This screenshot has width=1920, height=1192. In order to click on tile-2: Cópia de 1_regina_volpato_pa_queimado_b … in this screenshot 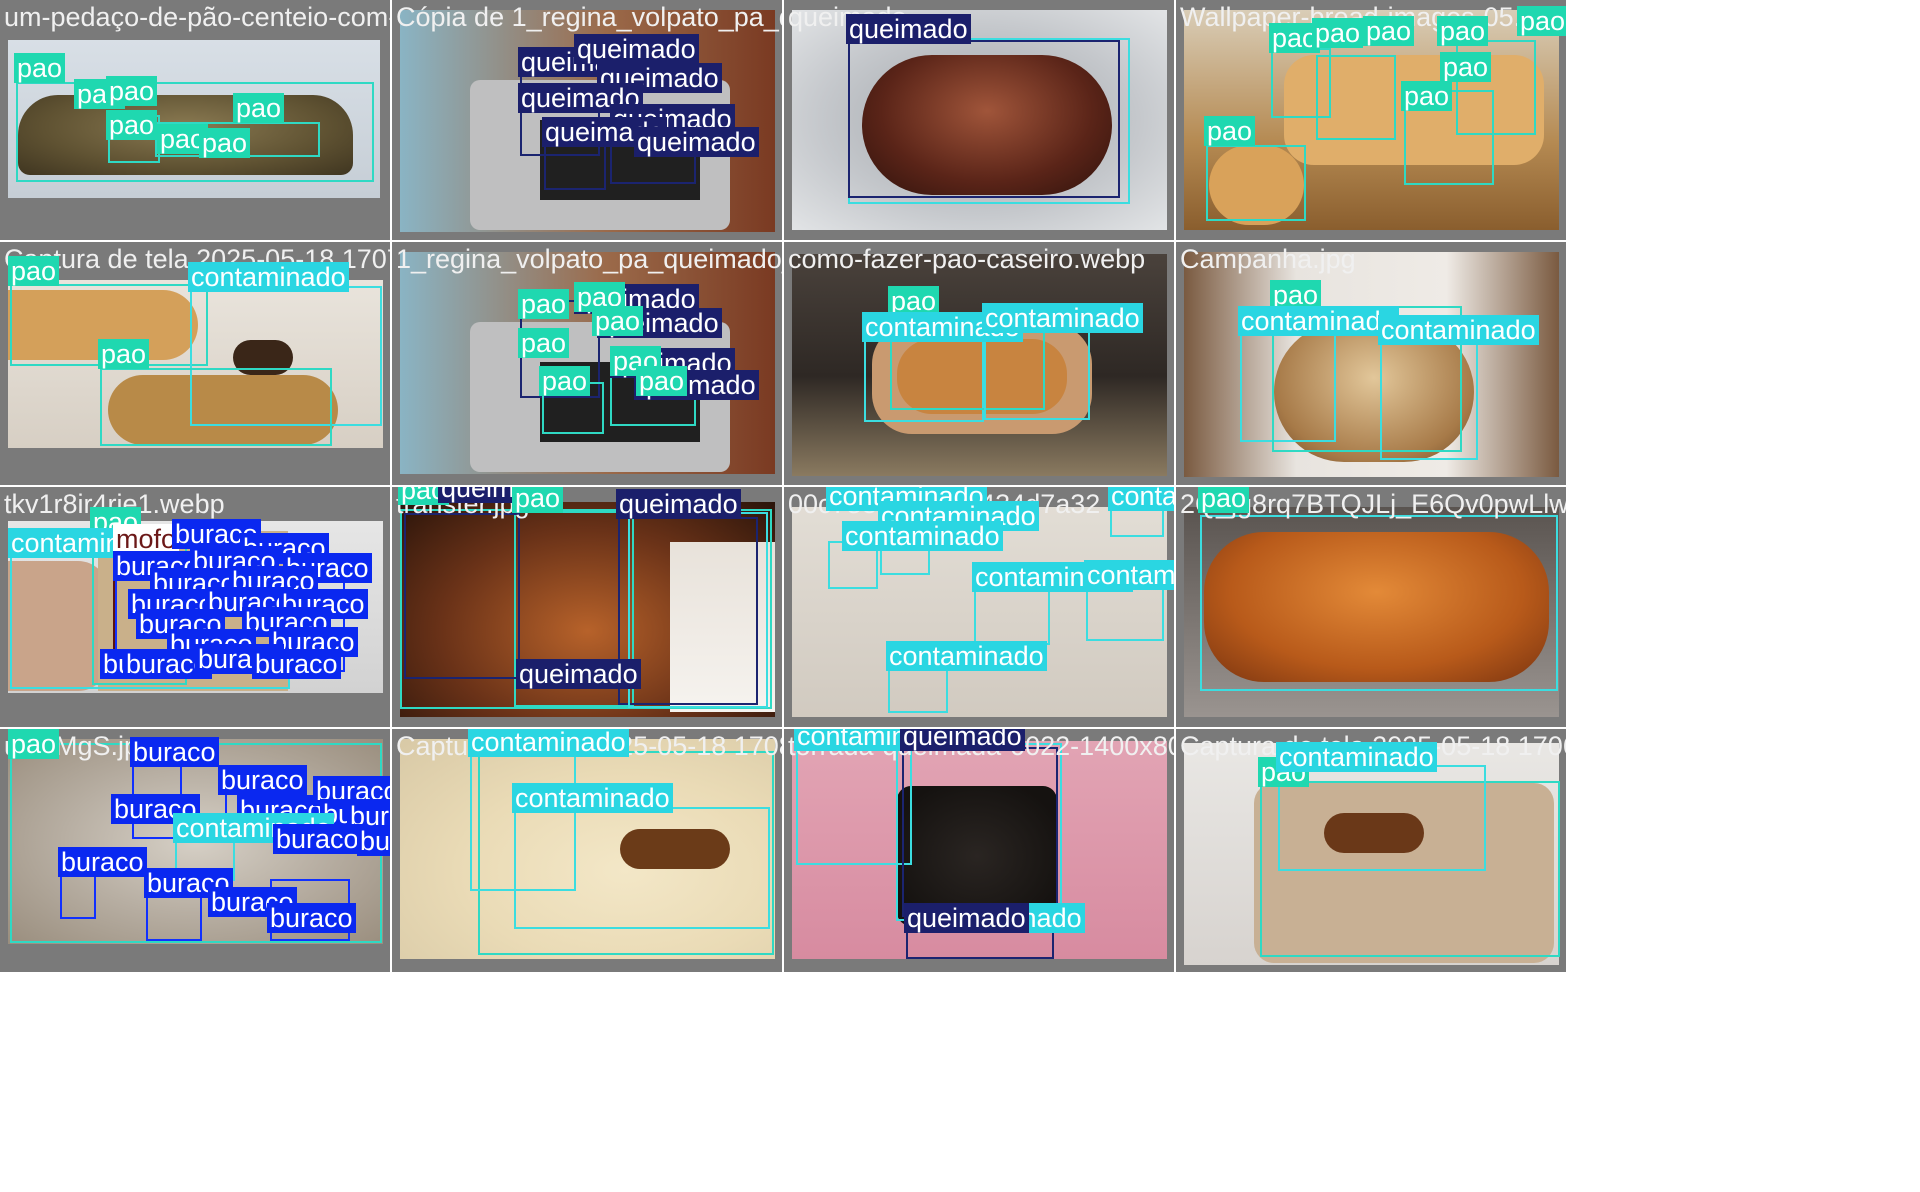, I will do `click(587, 120)`.